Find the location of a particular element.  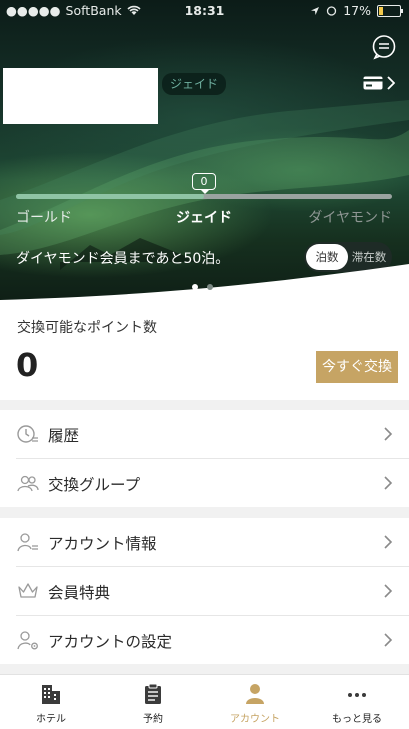

tab-account: アカウント is located at coordinates (255, 702).